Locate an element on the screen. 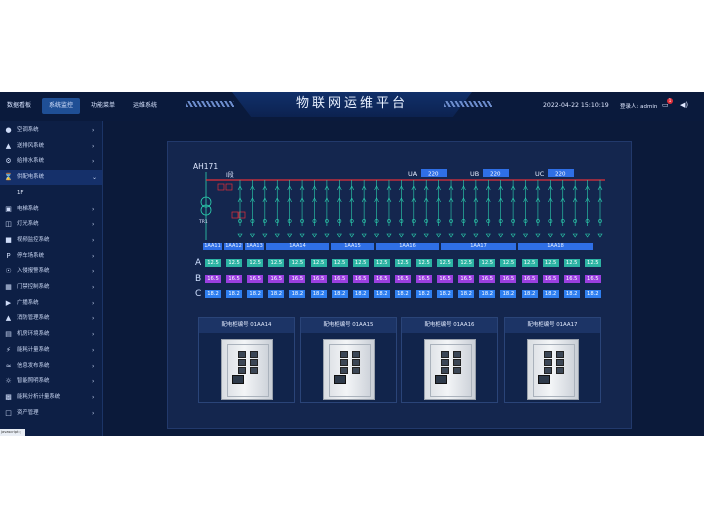 The height and width of the screenshot is (528, 704). cabinet-door is located at coordinates (248, 370).